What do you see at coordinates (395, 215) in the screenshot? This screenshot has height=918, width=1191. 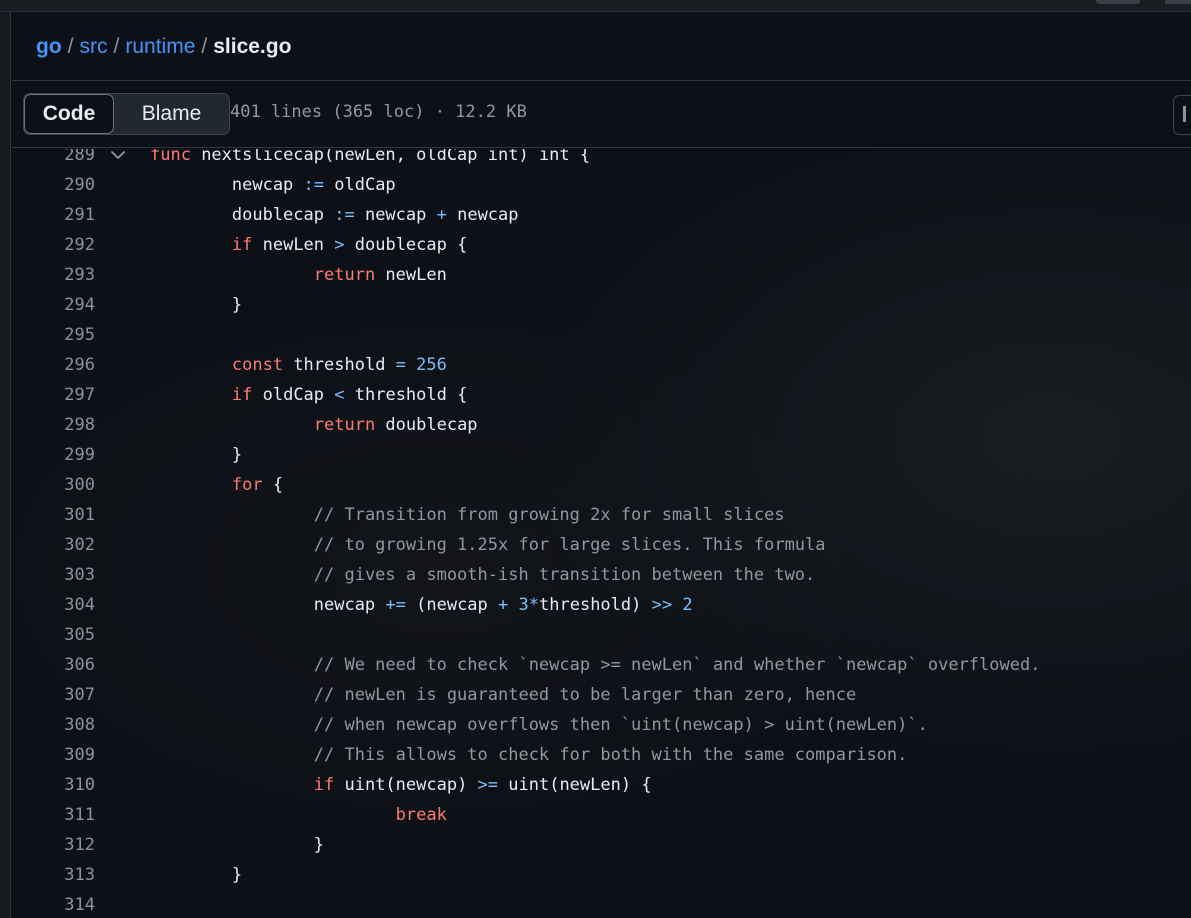 I see `code-token: newcap` at bounding box center [395, 215].